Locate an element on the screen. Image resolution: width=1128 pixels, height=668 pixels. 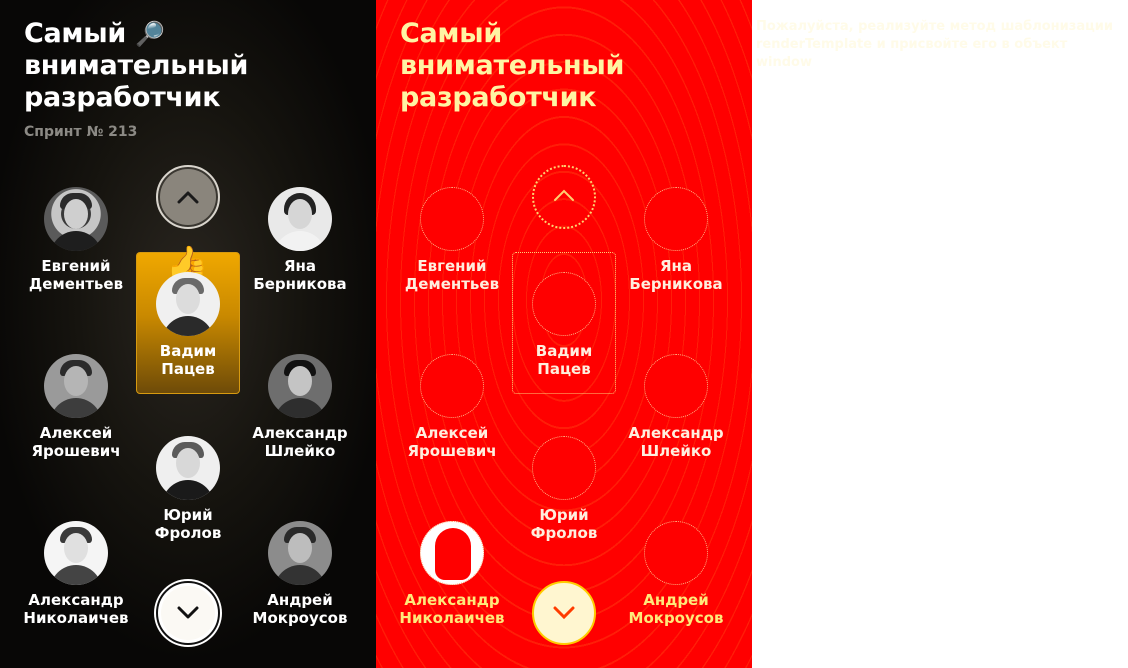
sprint-subtitle: Спринт № 213 is located at coordinates (81, 132).